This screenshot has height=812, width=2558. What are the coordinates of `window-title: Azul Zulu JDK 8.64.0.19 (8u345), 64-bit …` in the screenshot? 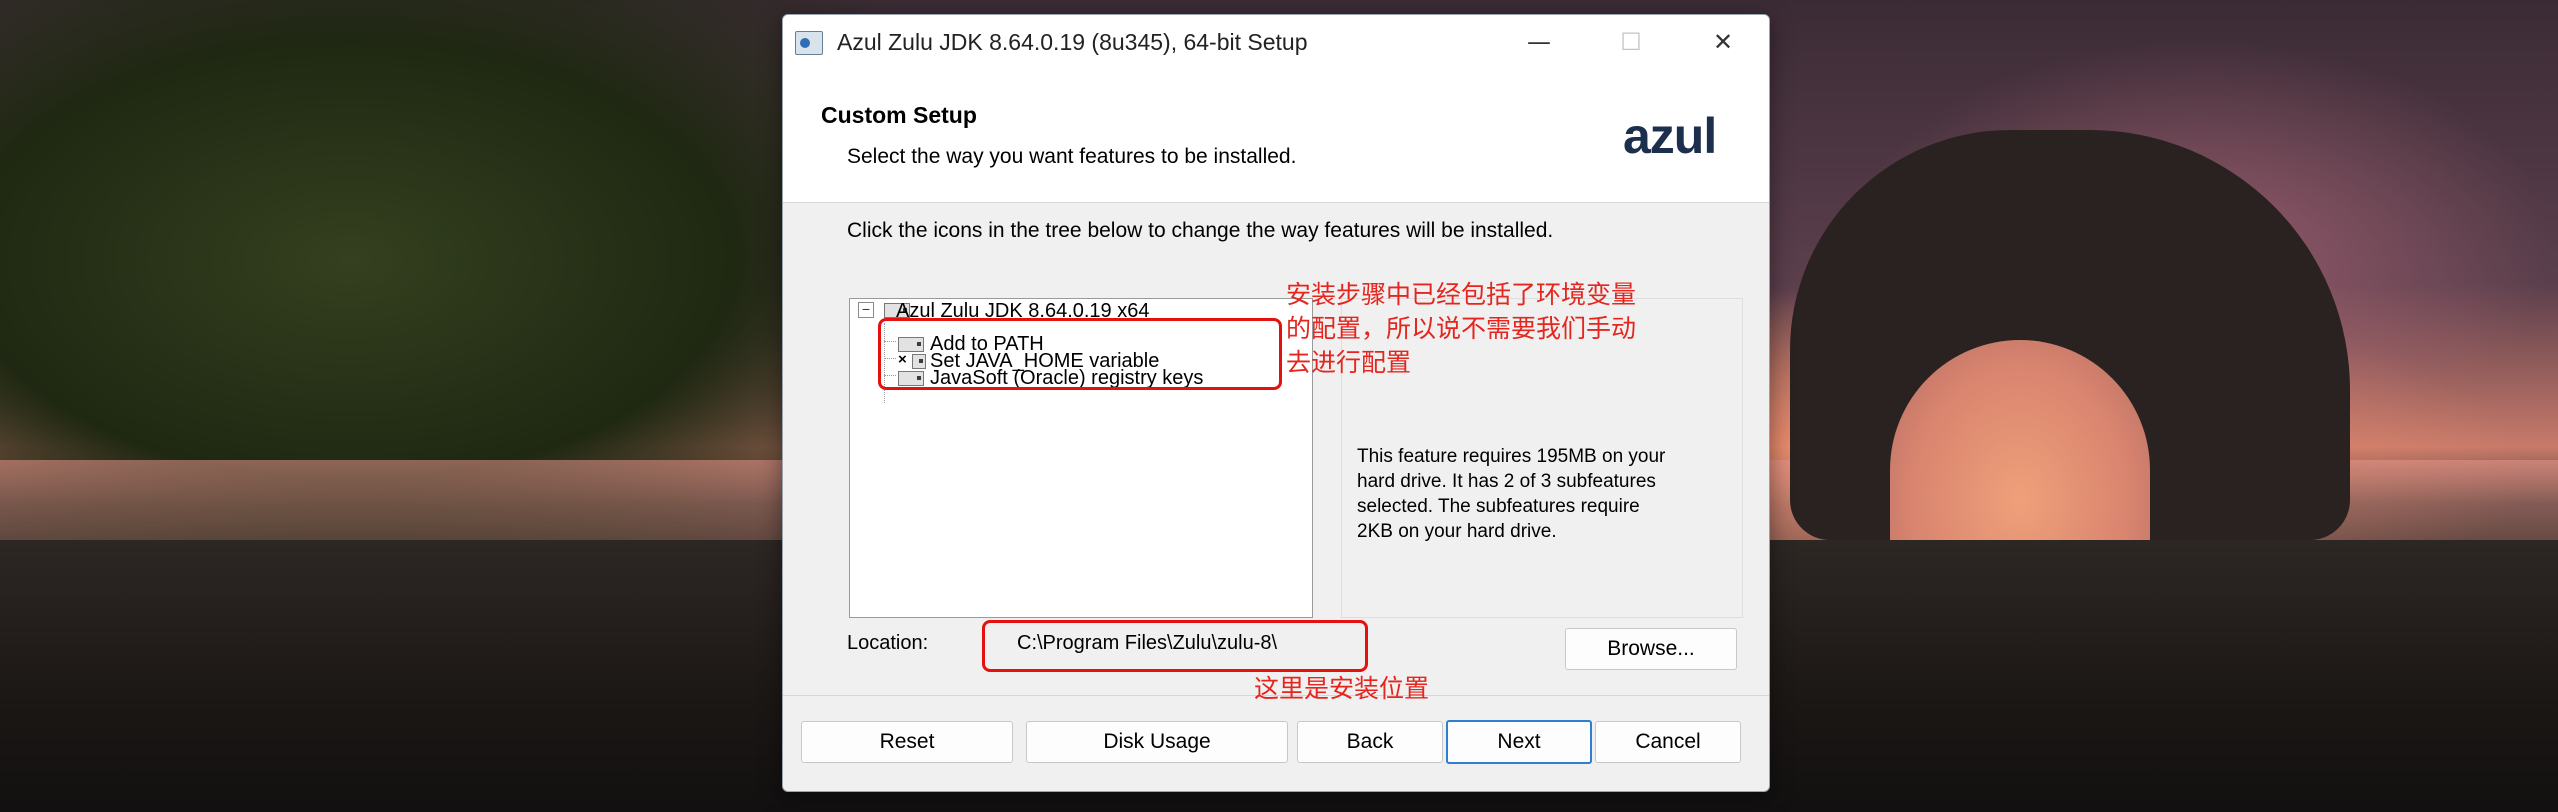 It's located at (1072, 42).